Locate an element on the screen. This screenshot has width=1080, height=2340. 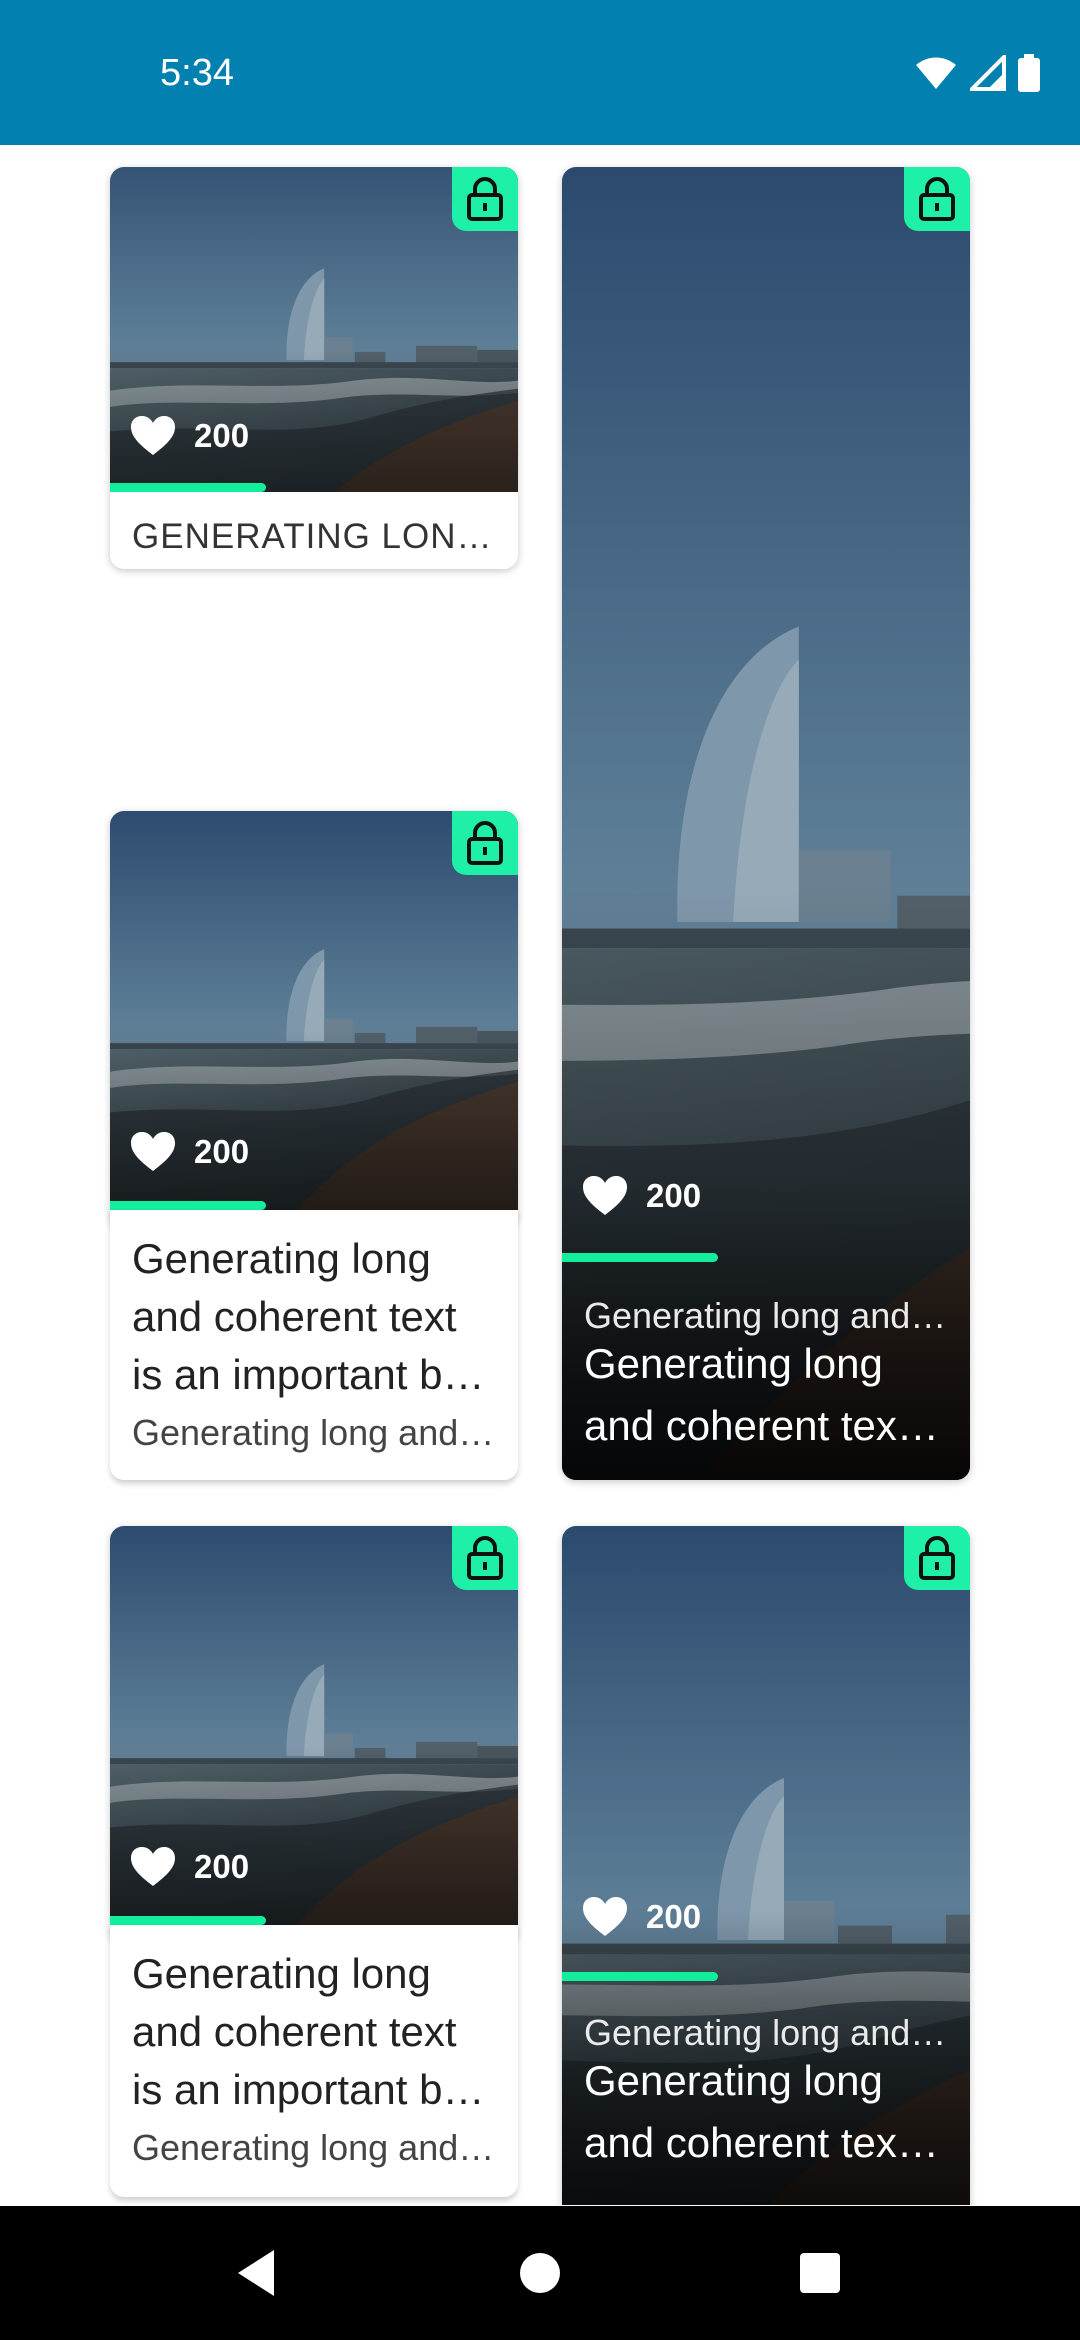
navigation-bar is located at coordinates (540, 2273).